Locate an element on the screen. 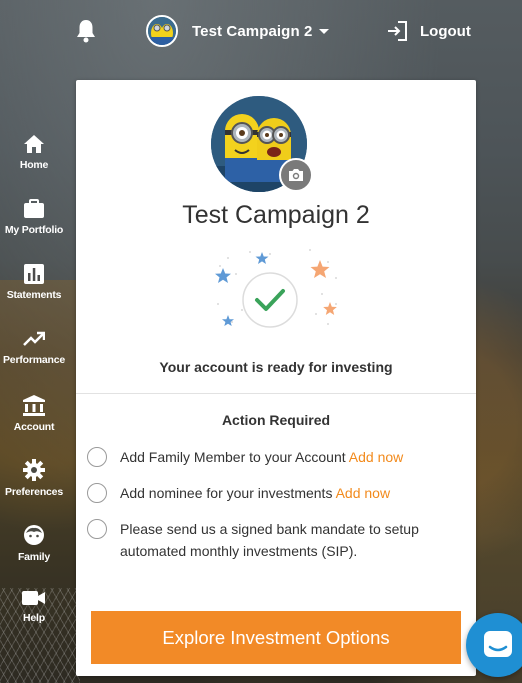 Image resolution: width=522 pixels, height=683 pixels. add-family-member-link: Add now is located at coordinates (376, 457).